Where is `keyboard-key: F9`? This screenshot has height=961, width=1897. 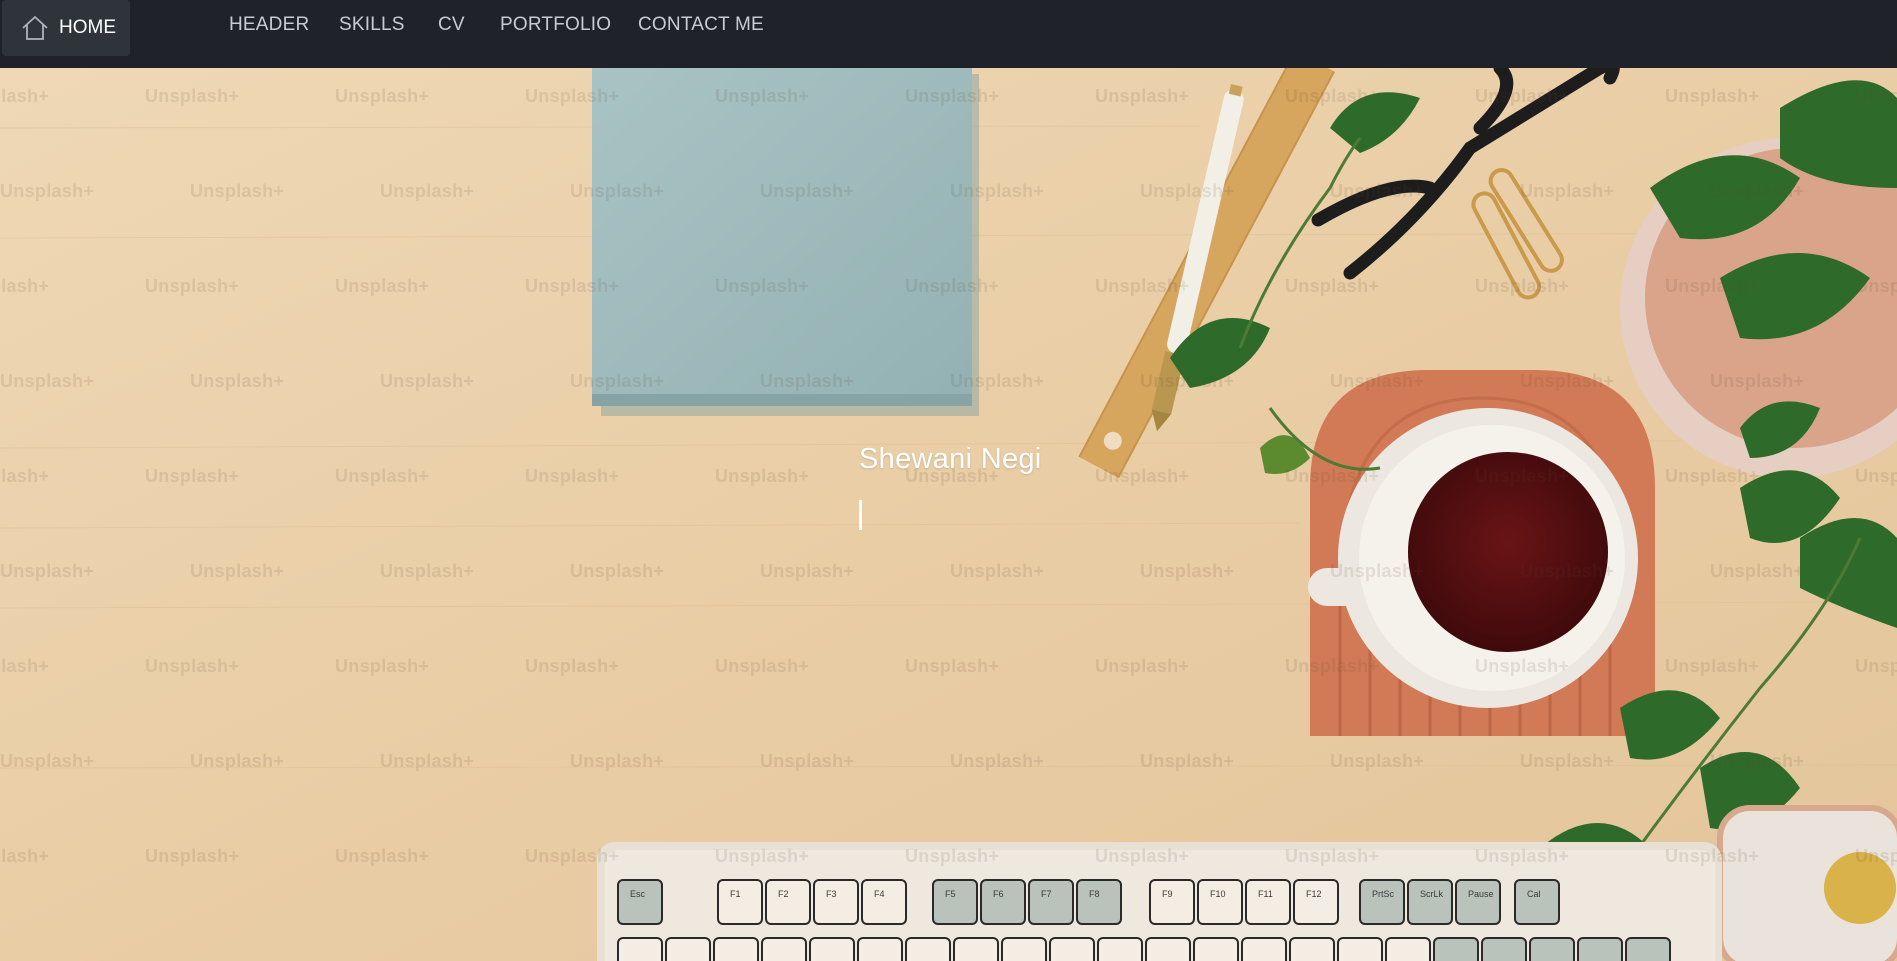 keyboard-key: F9 is located at coordinates (1172, 902).